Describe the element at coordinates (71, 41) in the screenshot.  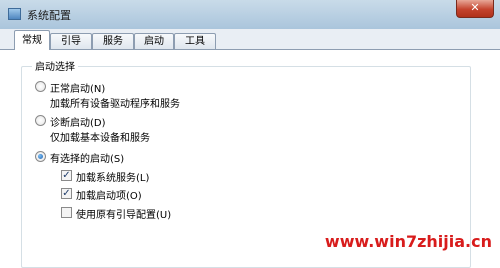
I see `tab-boot: 引导` at that location.